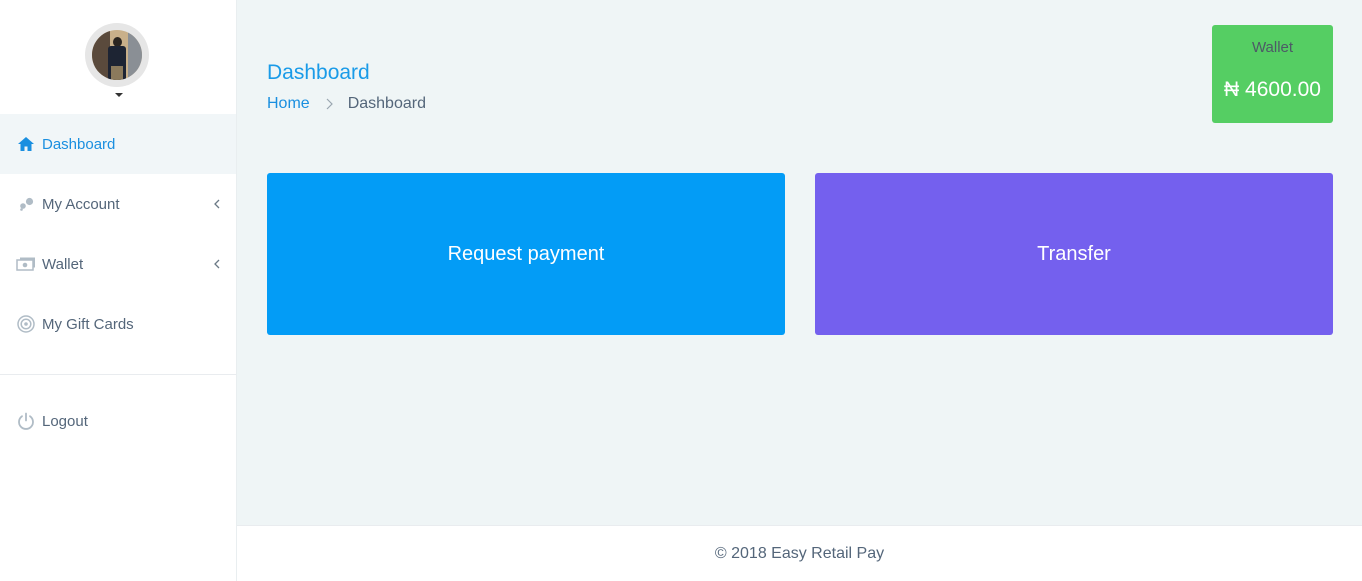  Describe the element at coordinates (63, 264) in the screenshot. I see `sidebar-item-label: Wallet` at that location.